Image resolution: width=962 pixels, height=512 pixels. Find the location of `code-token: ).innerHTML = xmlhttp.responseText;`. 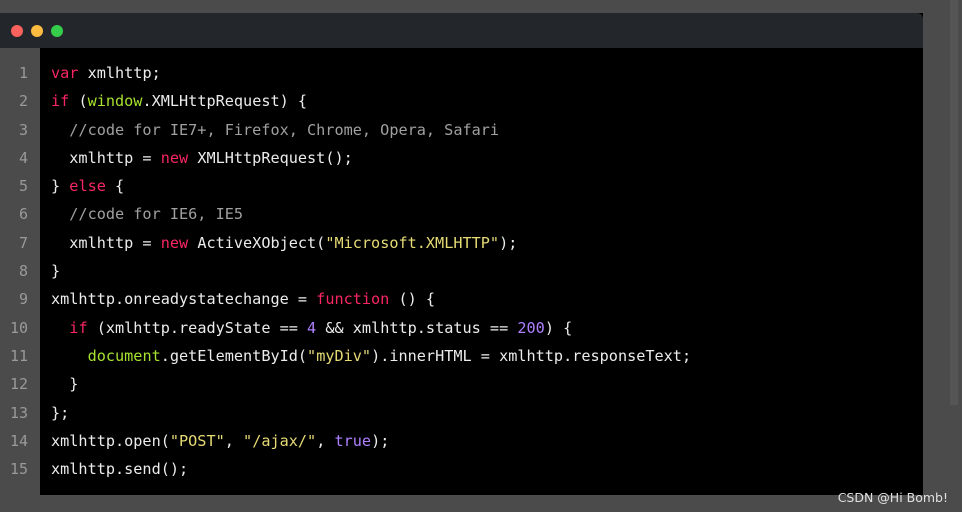

code-token: ).innerHTML = xmlhttp.responseText; is located at coordinates (531, 355).